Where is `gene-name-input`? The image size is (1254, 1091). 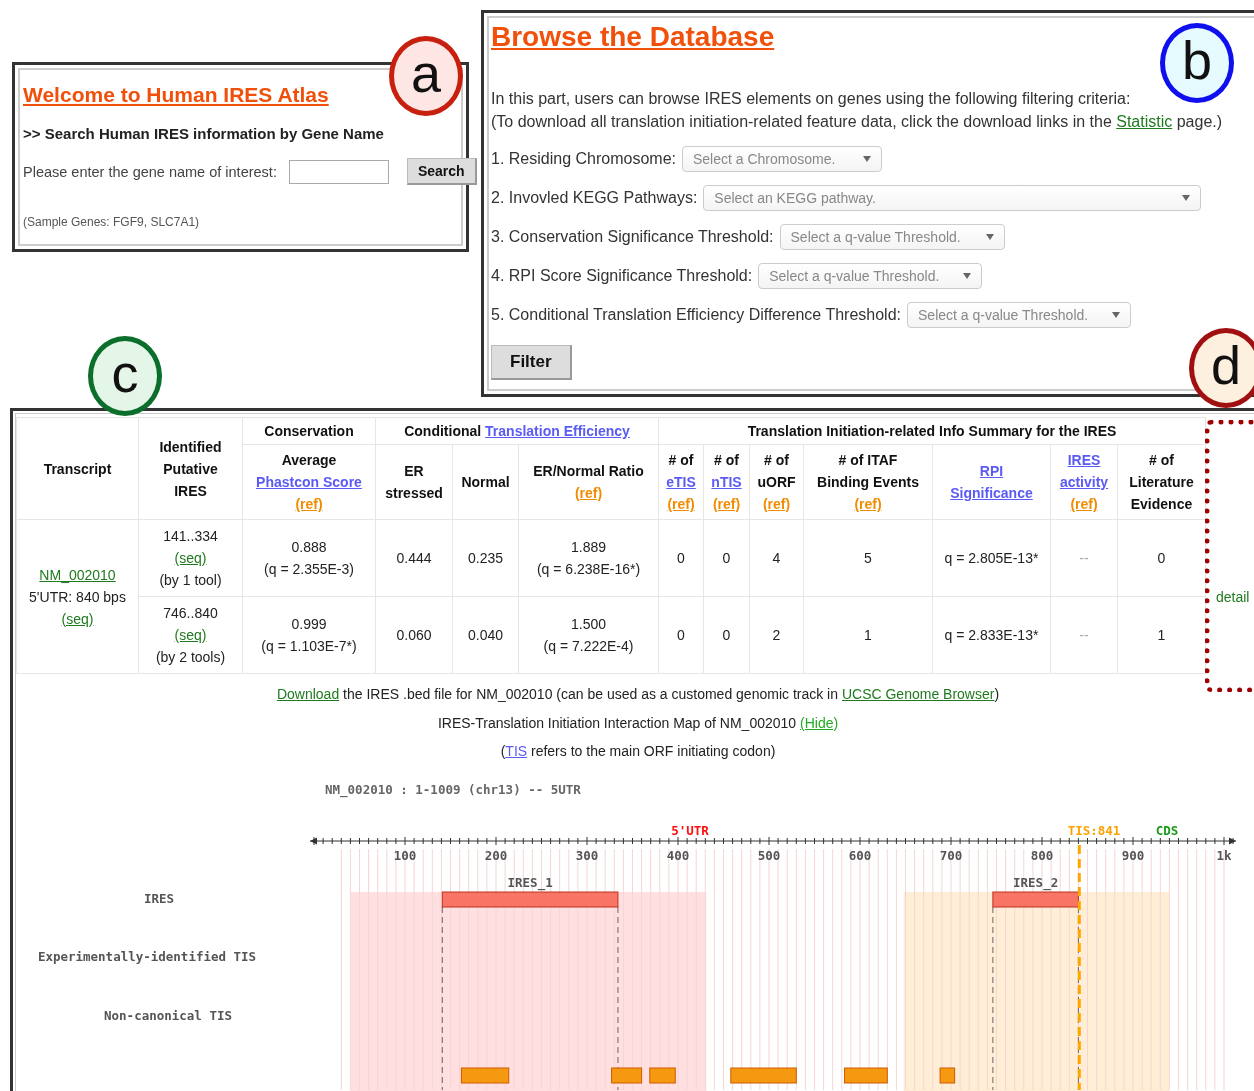 gene-name-input is located at coordinates (338, 171).